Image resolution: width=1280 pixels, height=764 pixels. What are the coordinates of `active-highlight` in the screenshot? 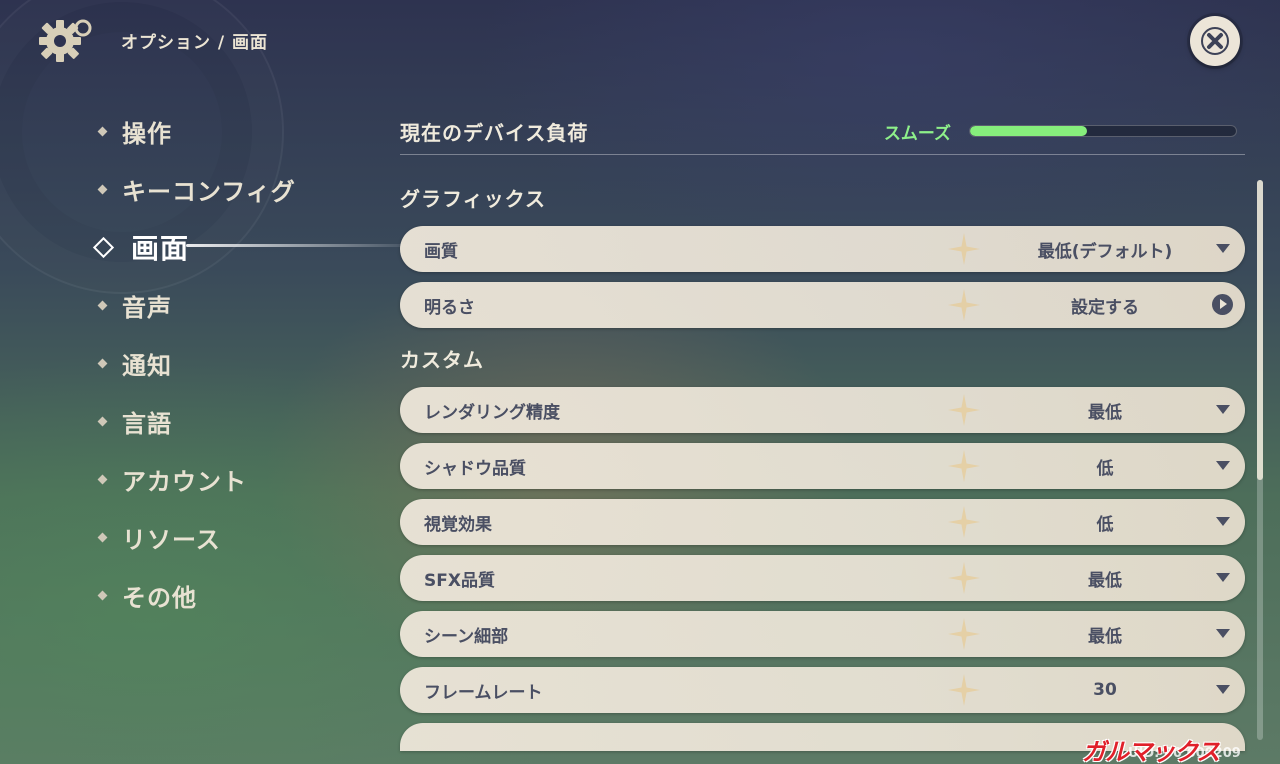 It's located at (306, 245).